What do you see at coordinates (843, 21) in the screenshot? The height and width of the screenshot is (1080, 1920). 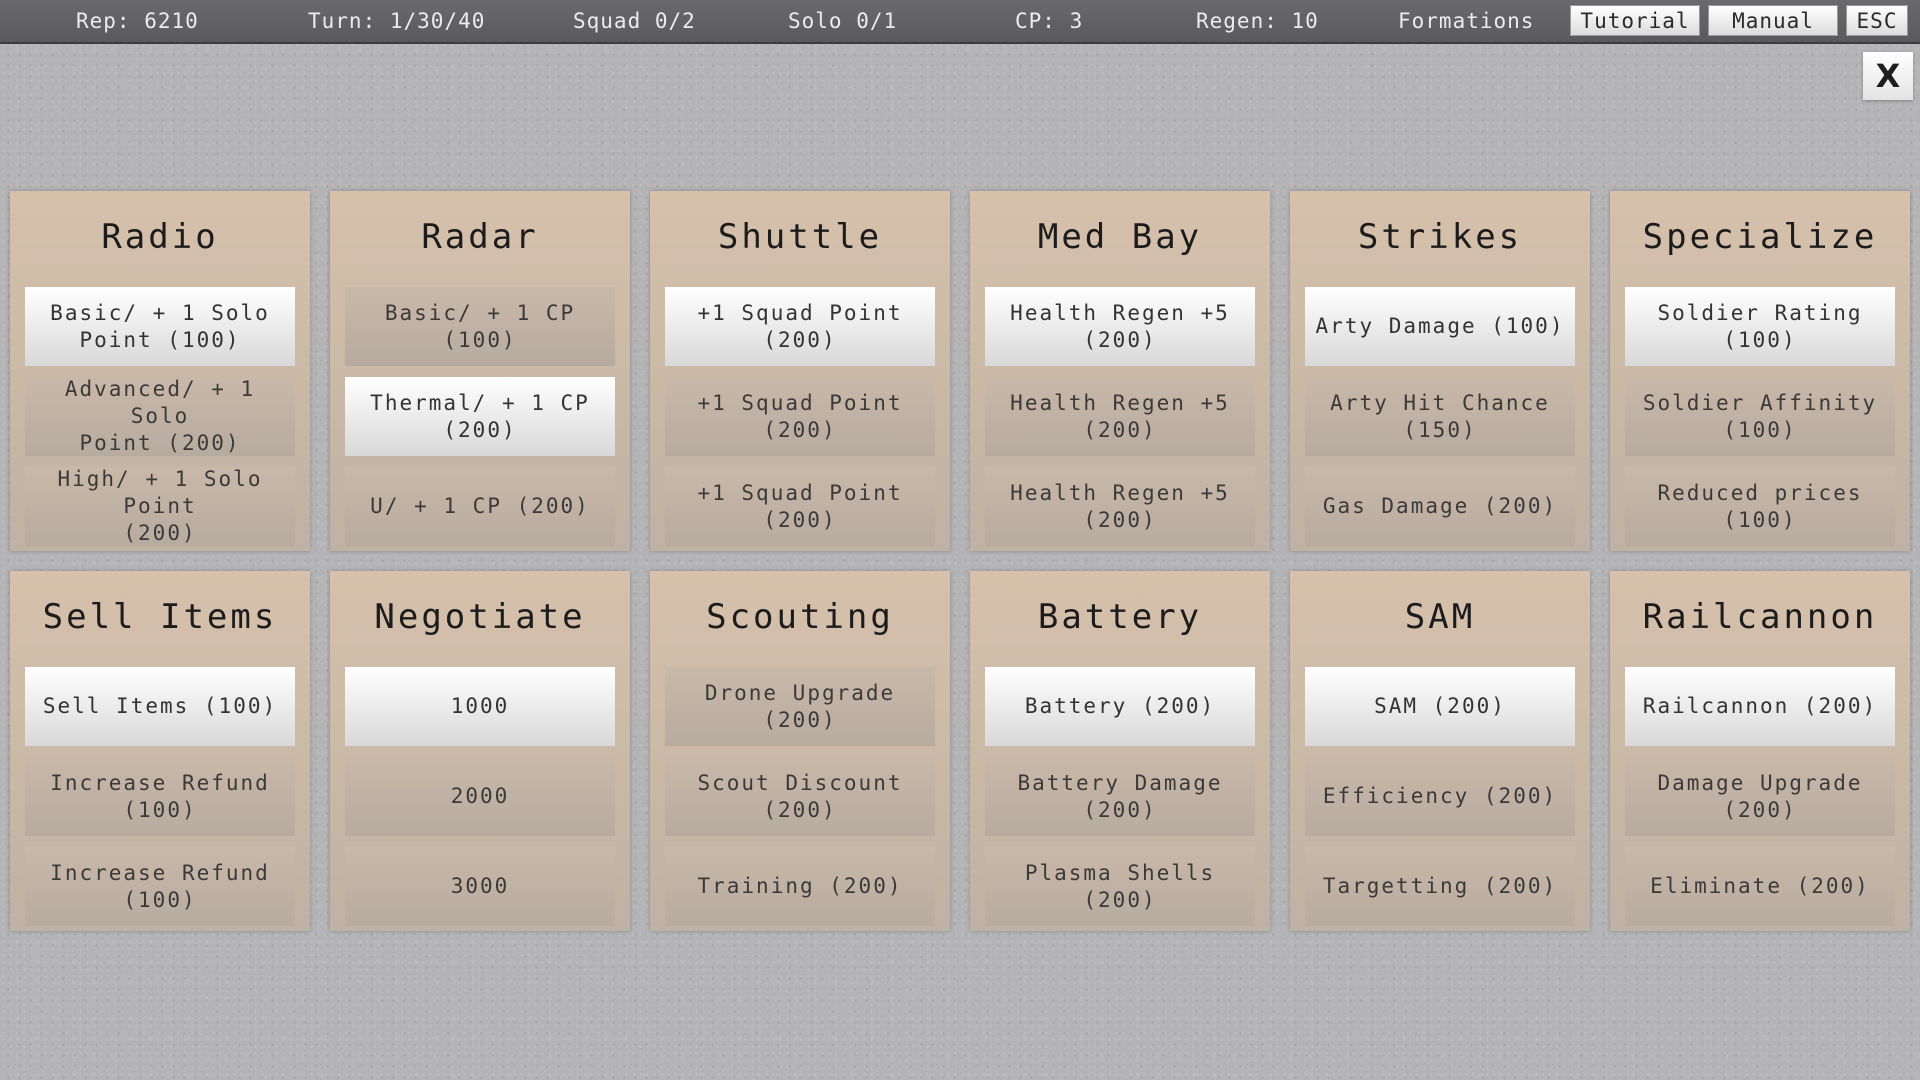 I see `solo-counter: Solo 0/1` at bounding box center [843, 21].